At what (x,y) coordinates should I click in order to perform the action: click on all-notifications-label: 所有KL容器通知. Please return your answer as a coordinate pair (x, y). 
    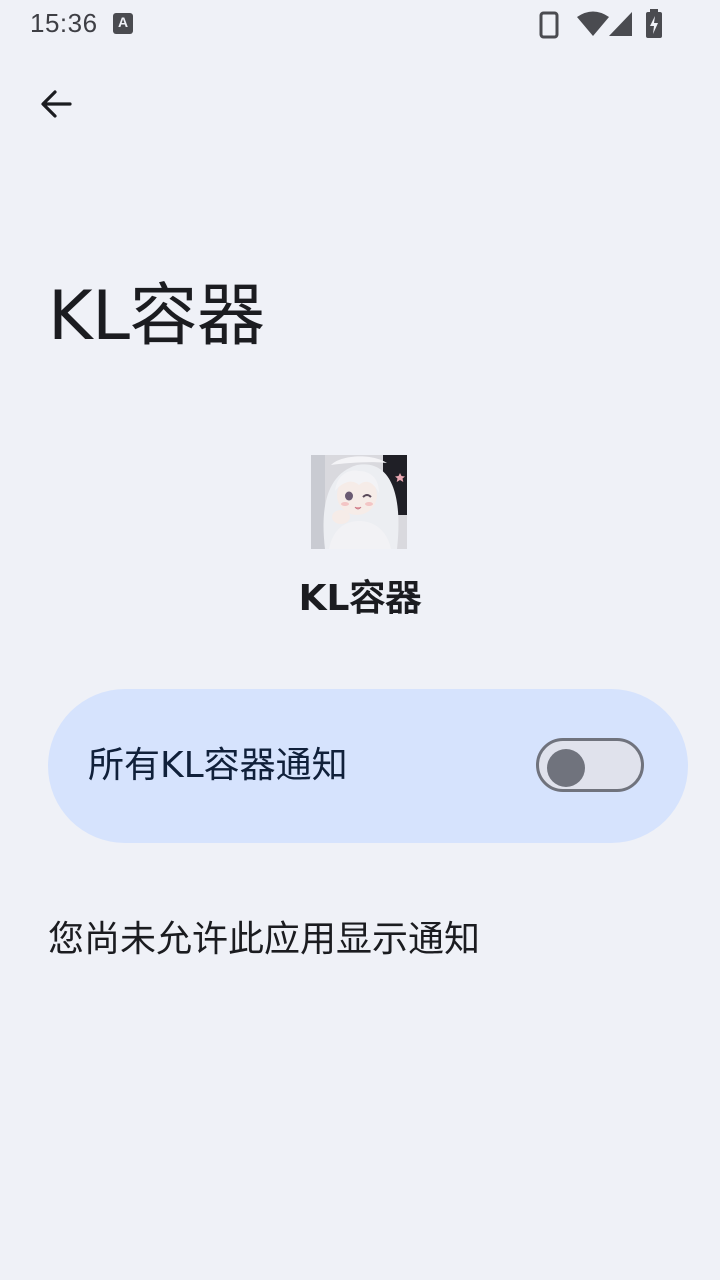
    Looking at the image, I should click on (218, 765).